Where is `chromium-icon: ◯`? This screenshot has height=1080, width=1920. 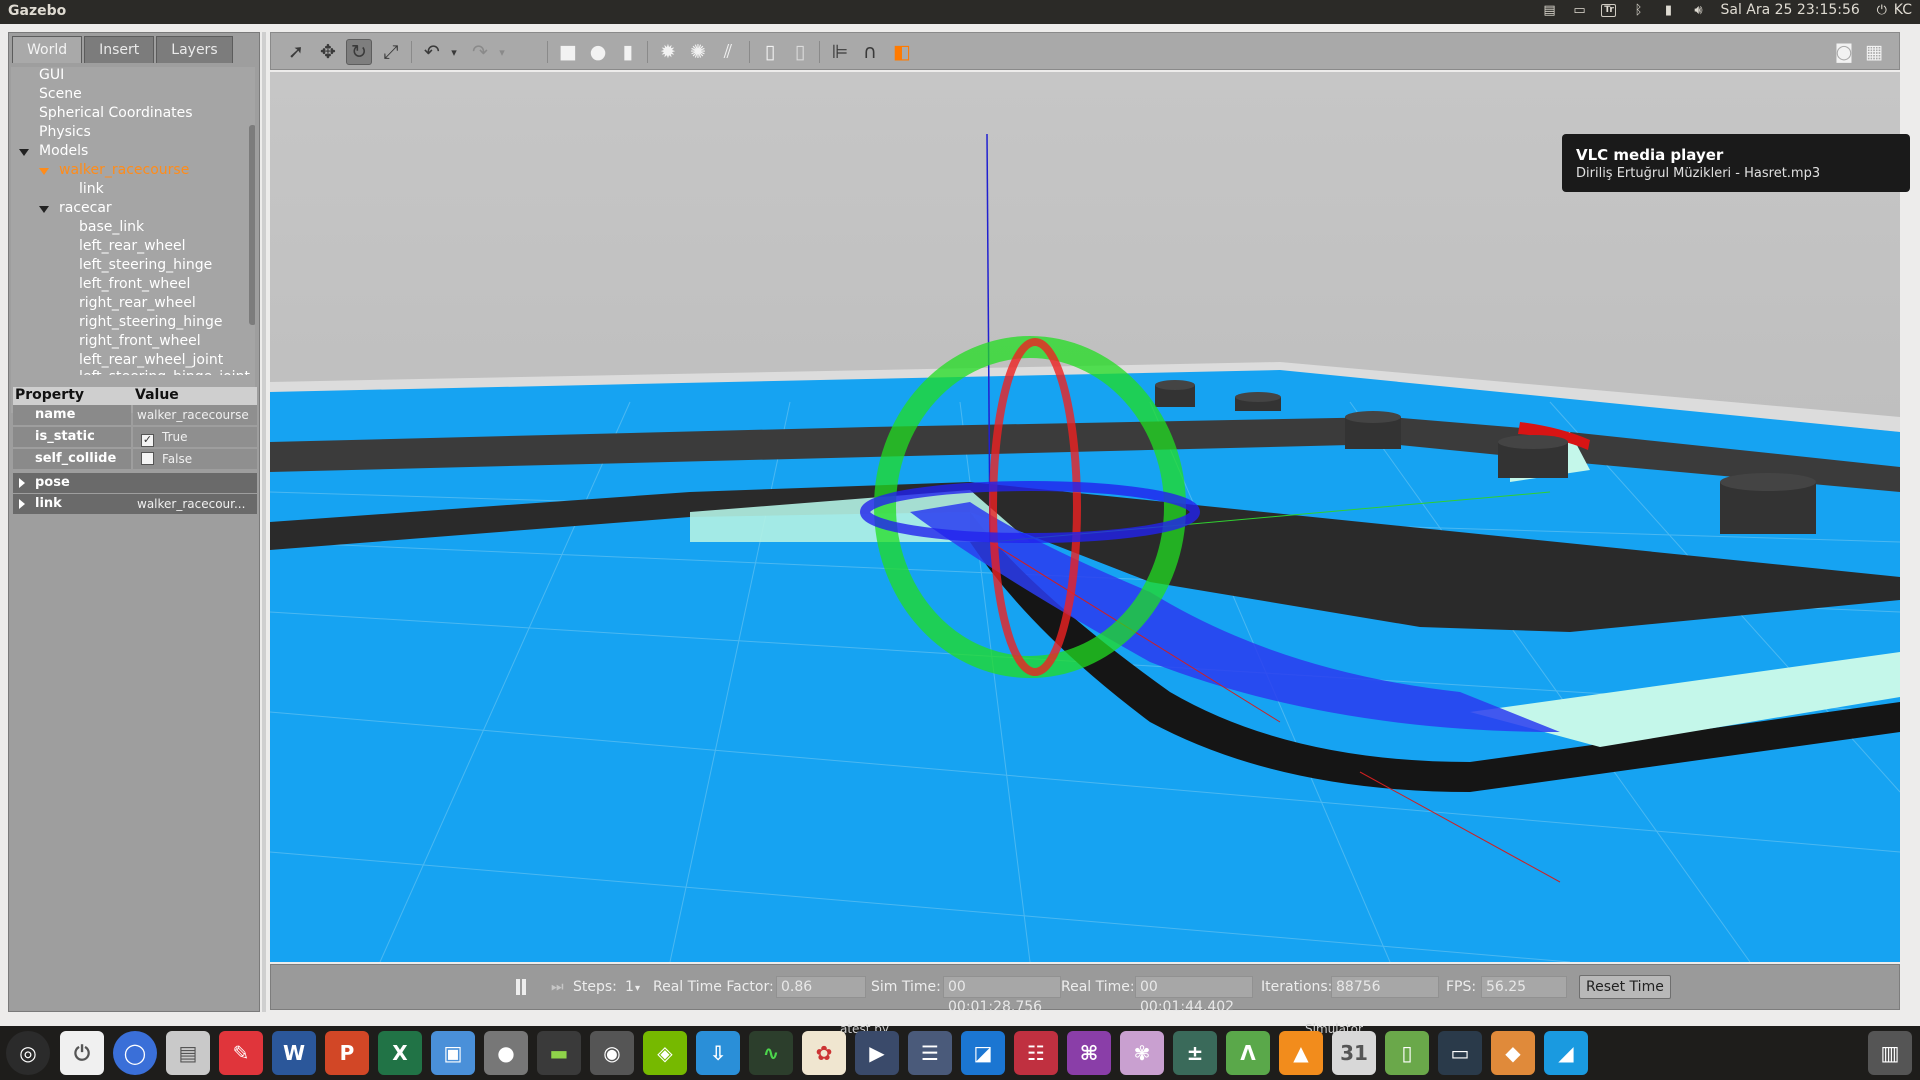 chromium-icon: ◯ is located at coordinates (135, 1053).